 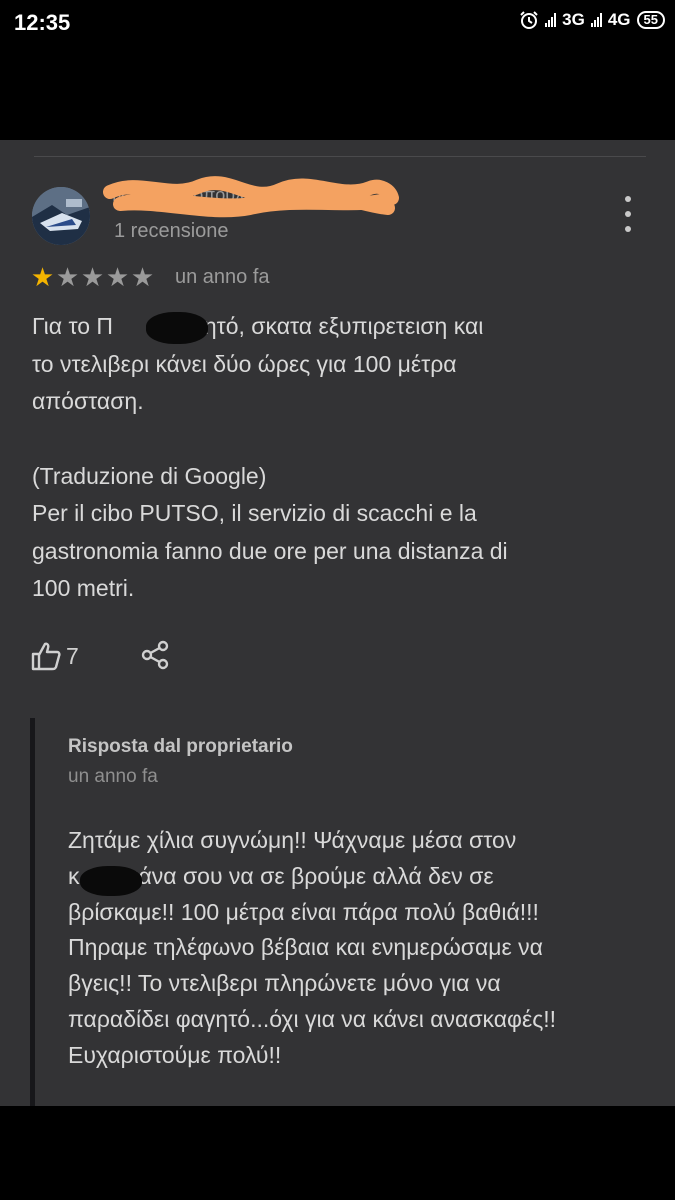 I want to click on like-count: 7, so click(x=72, y=656).